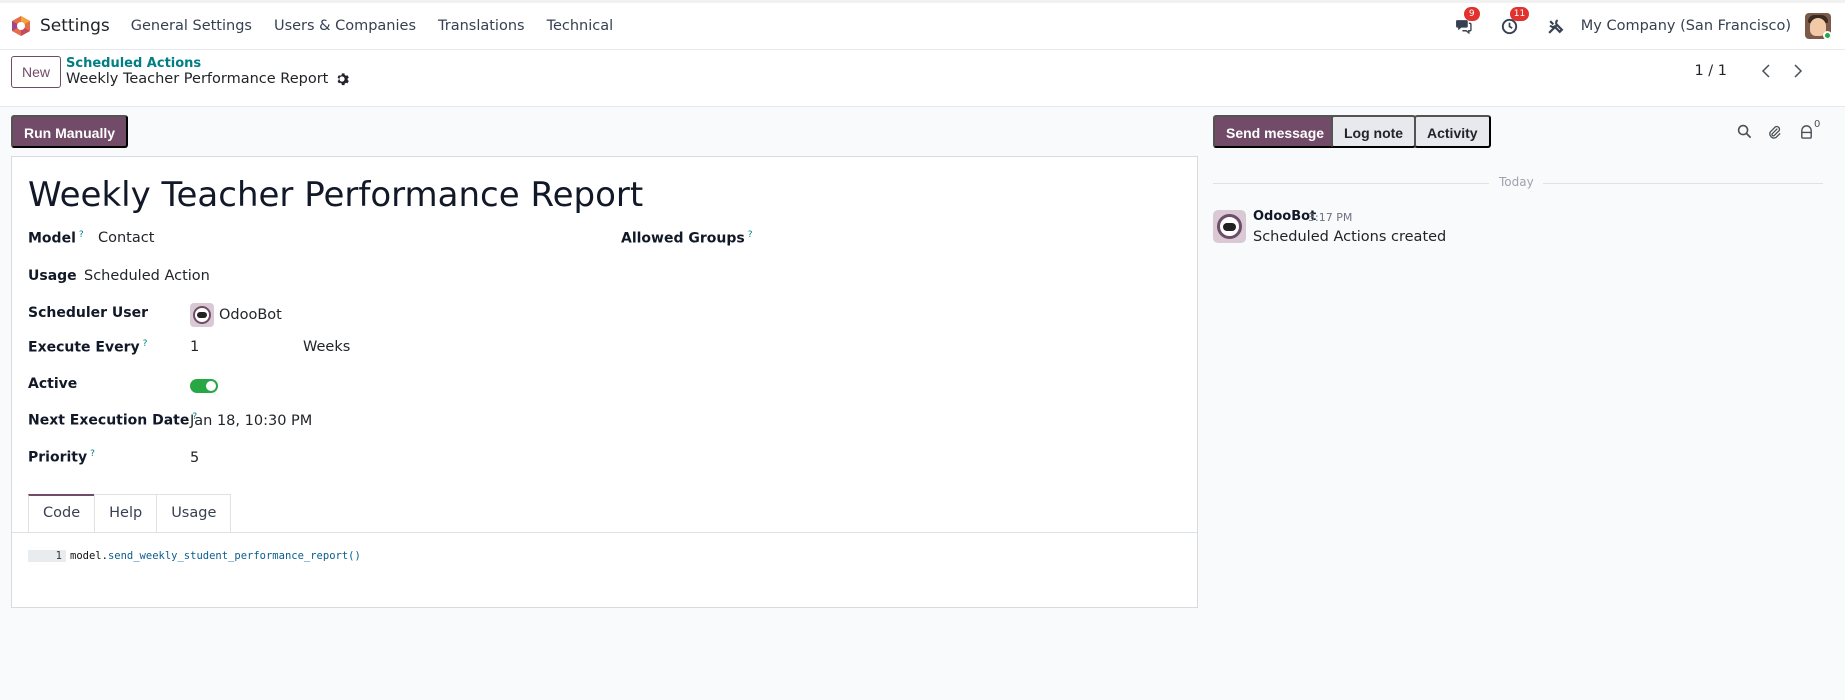 The image size is (1845, 700). I want to click on active-toggle-field, so click(204, 386).